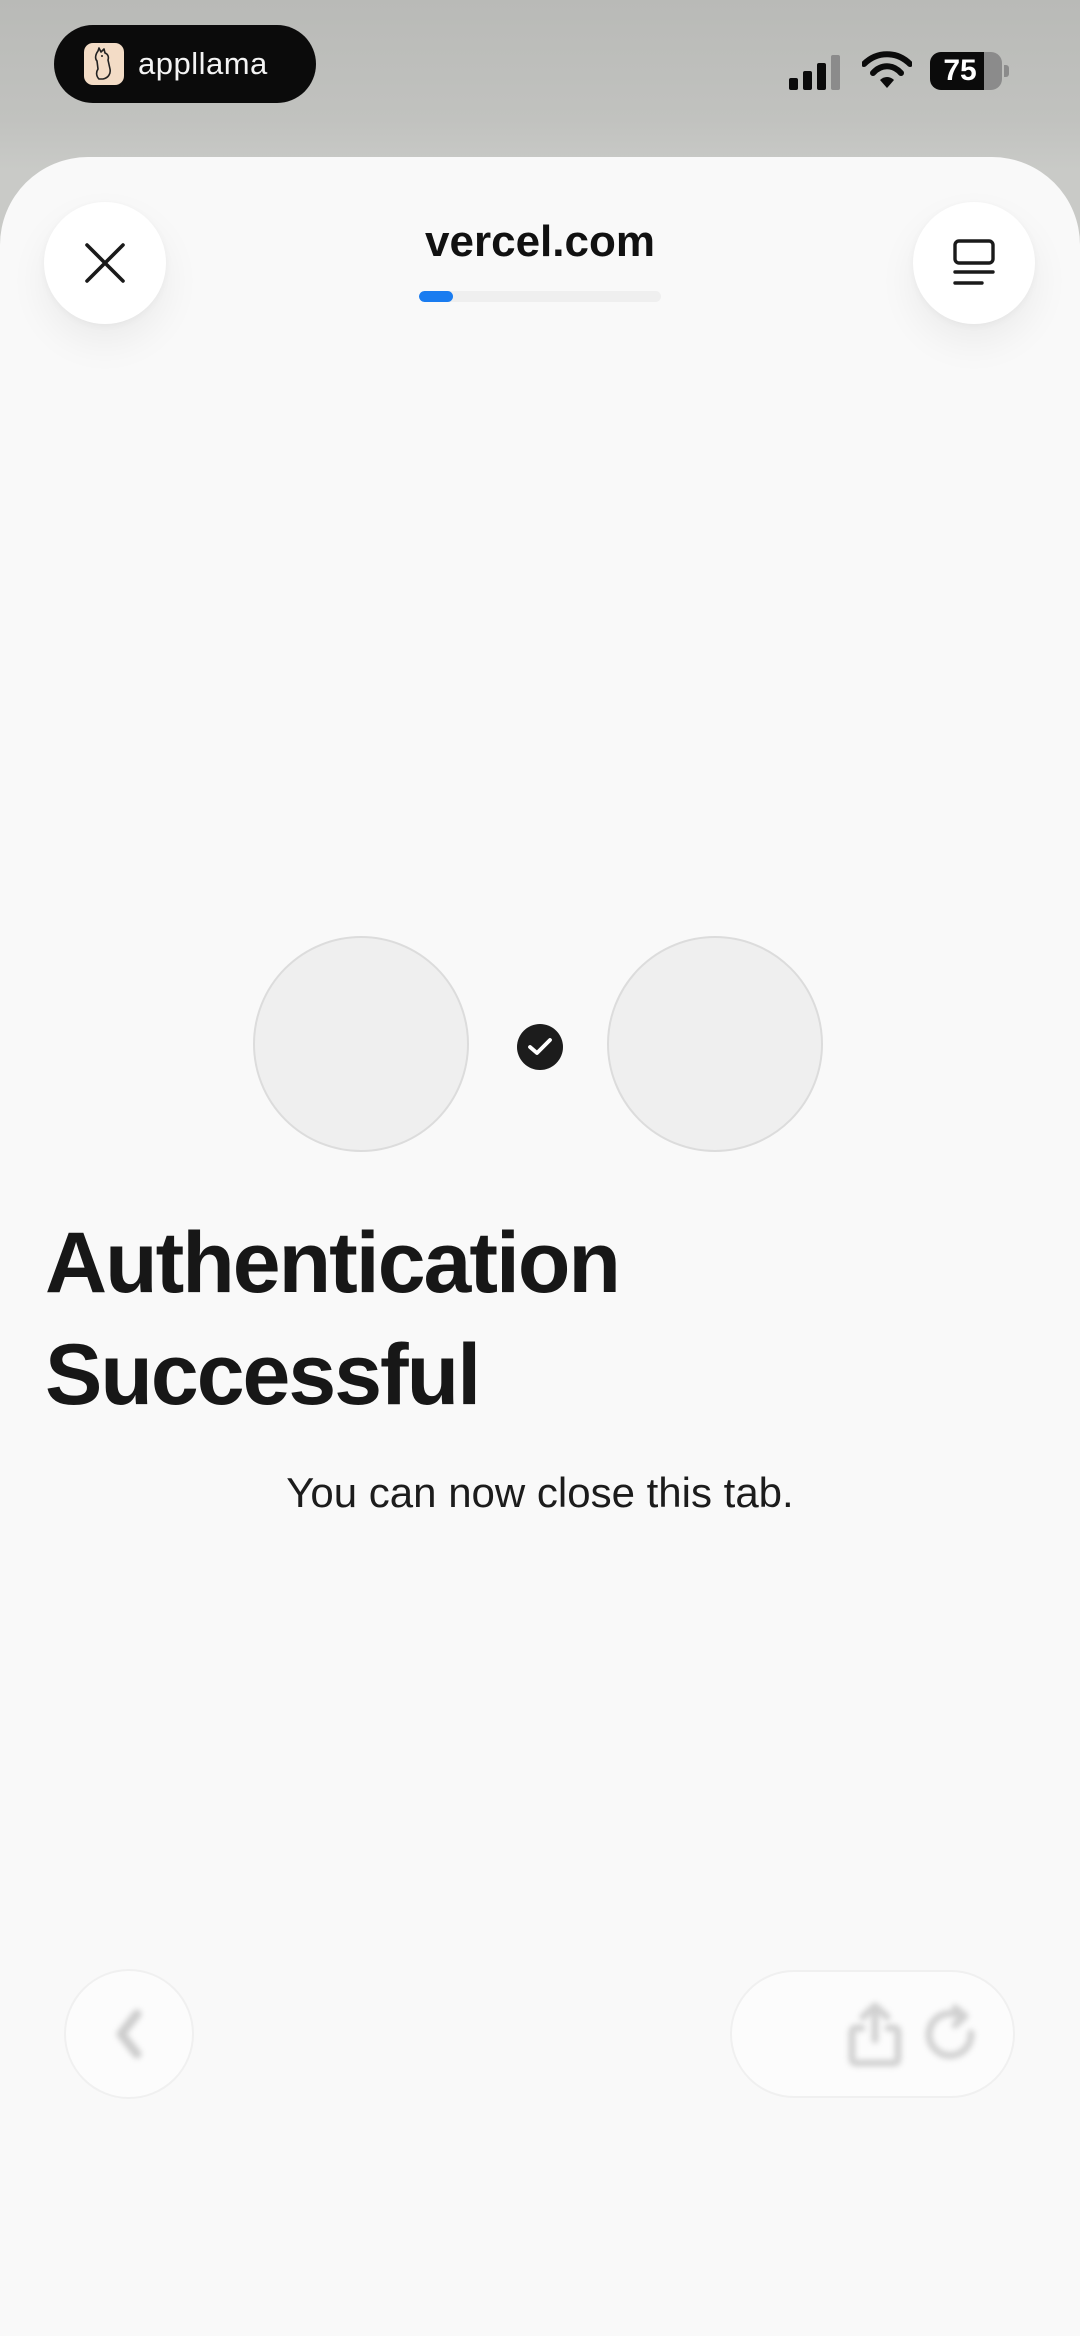 The image size is (1080, 2336). Describe the element at coordinates (263, 1375) in the screenshot. I see `page-title-line-2: Successful` at that location.